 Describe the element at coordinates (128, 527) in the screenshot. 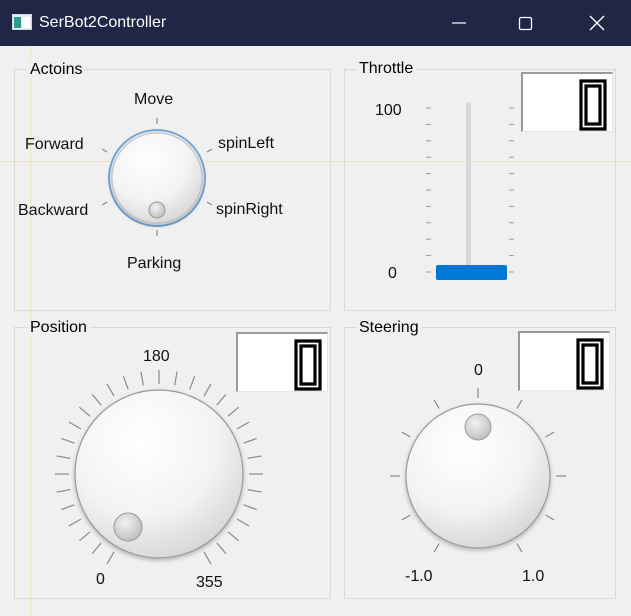

I see `position-knob-indicator` at that location.